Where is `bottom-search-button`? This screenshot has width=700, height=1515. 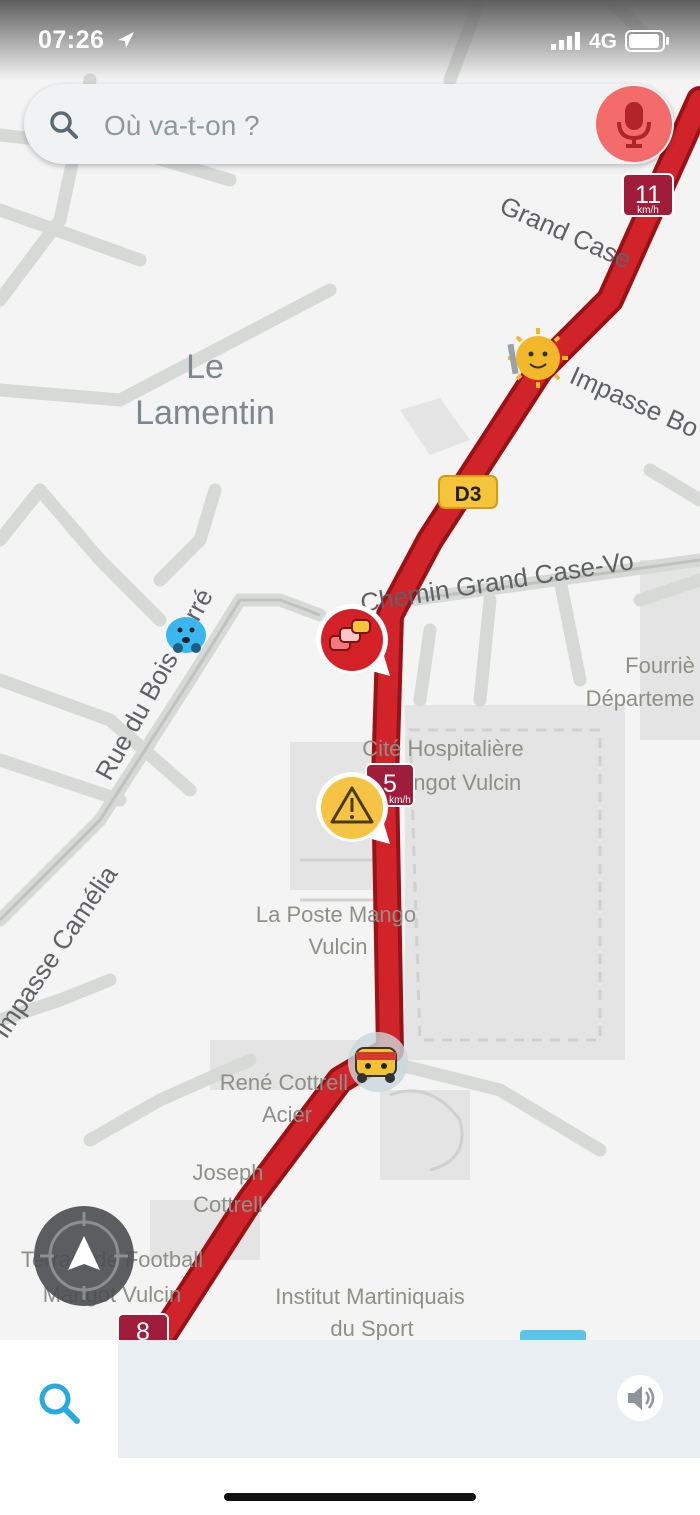
bottom-search-button is located at coordinates (59, 1399).